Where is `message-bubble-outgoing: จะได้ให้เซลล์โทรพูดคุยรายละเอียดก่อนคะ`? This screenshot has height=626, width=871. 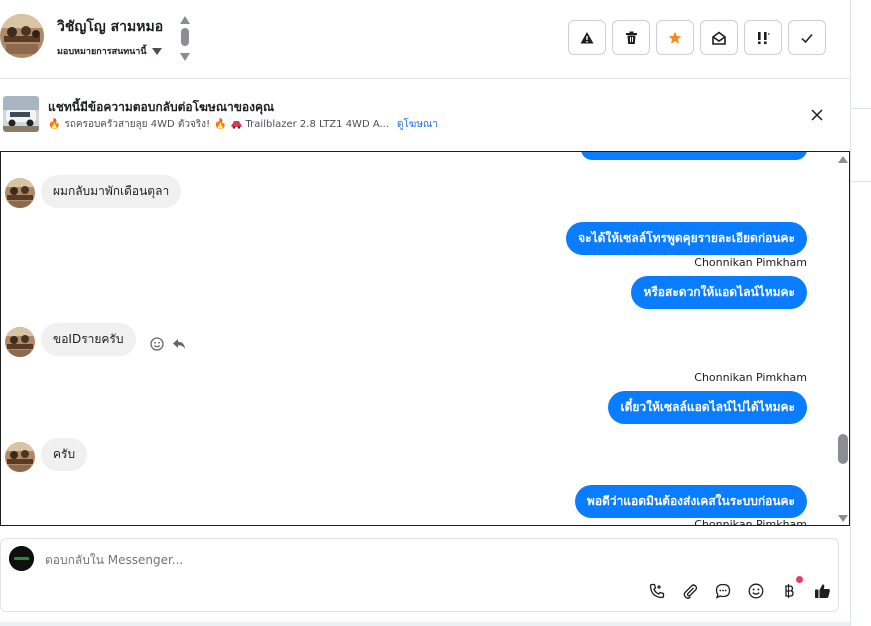 message-bubble-outgoing: จะได้ให้เซลล์โทรพูดคุยรายละเอียดก่อนคะ is located at coordinates (686, 238).